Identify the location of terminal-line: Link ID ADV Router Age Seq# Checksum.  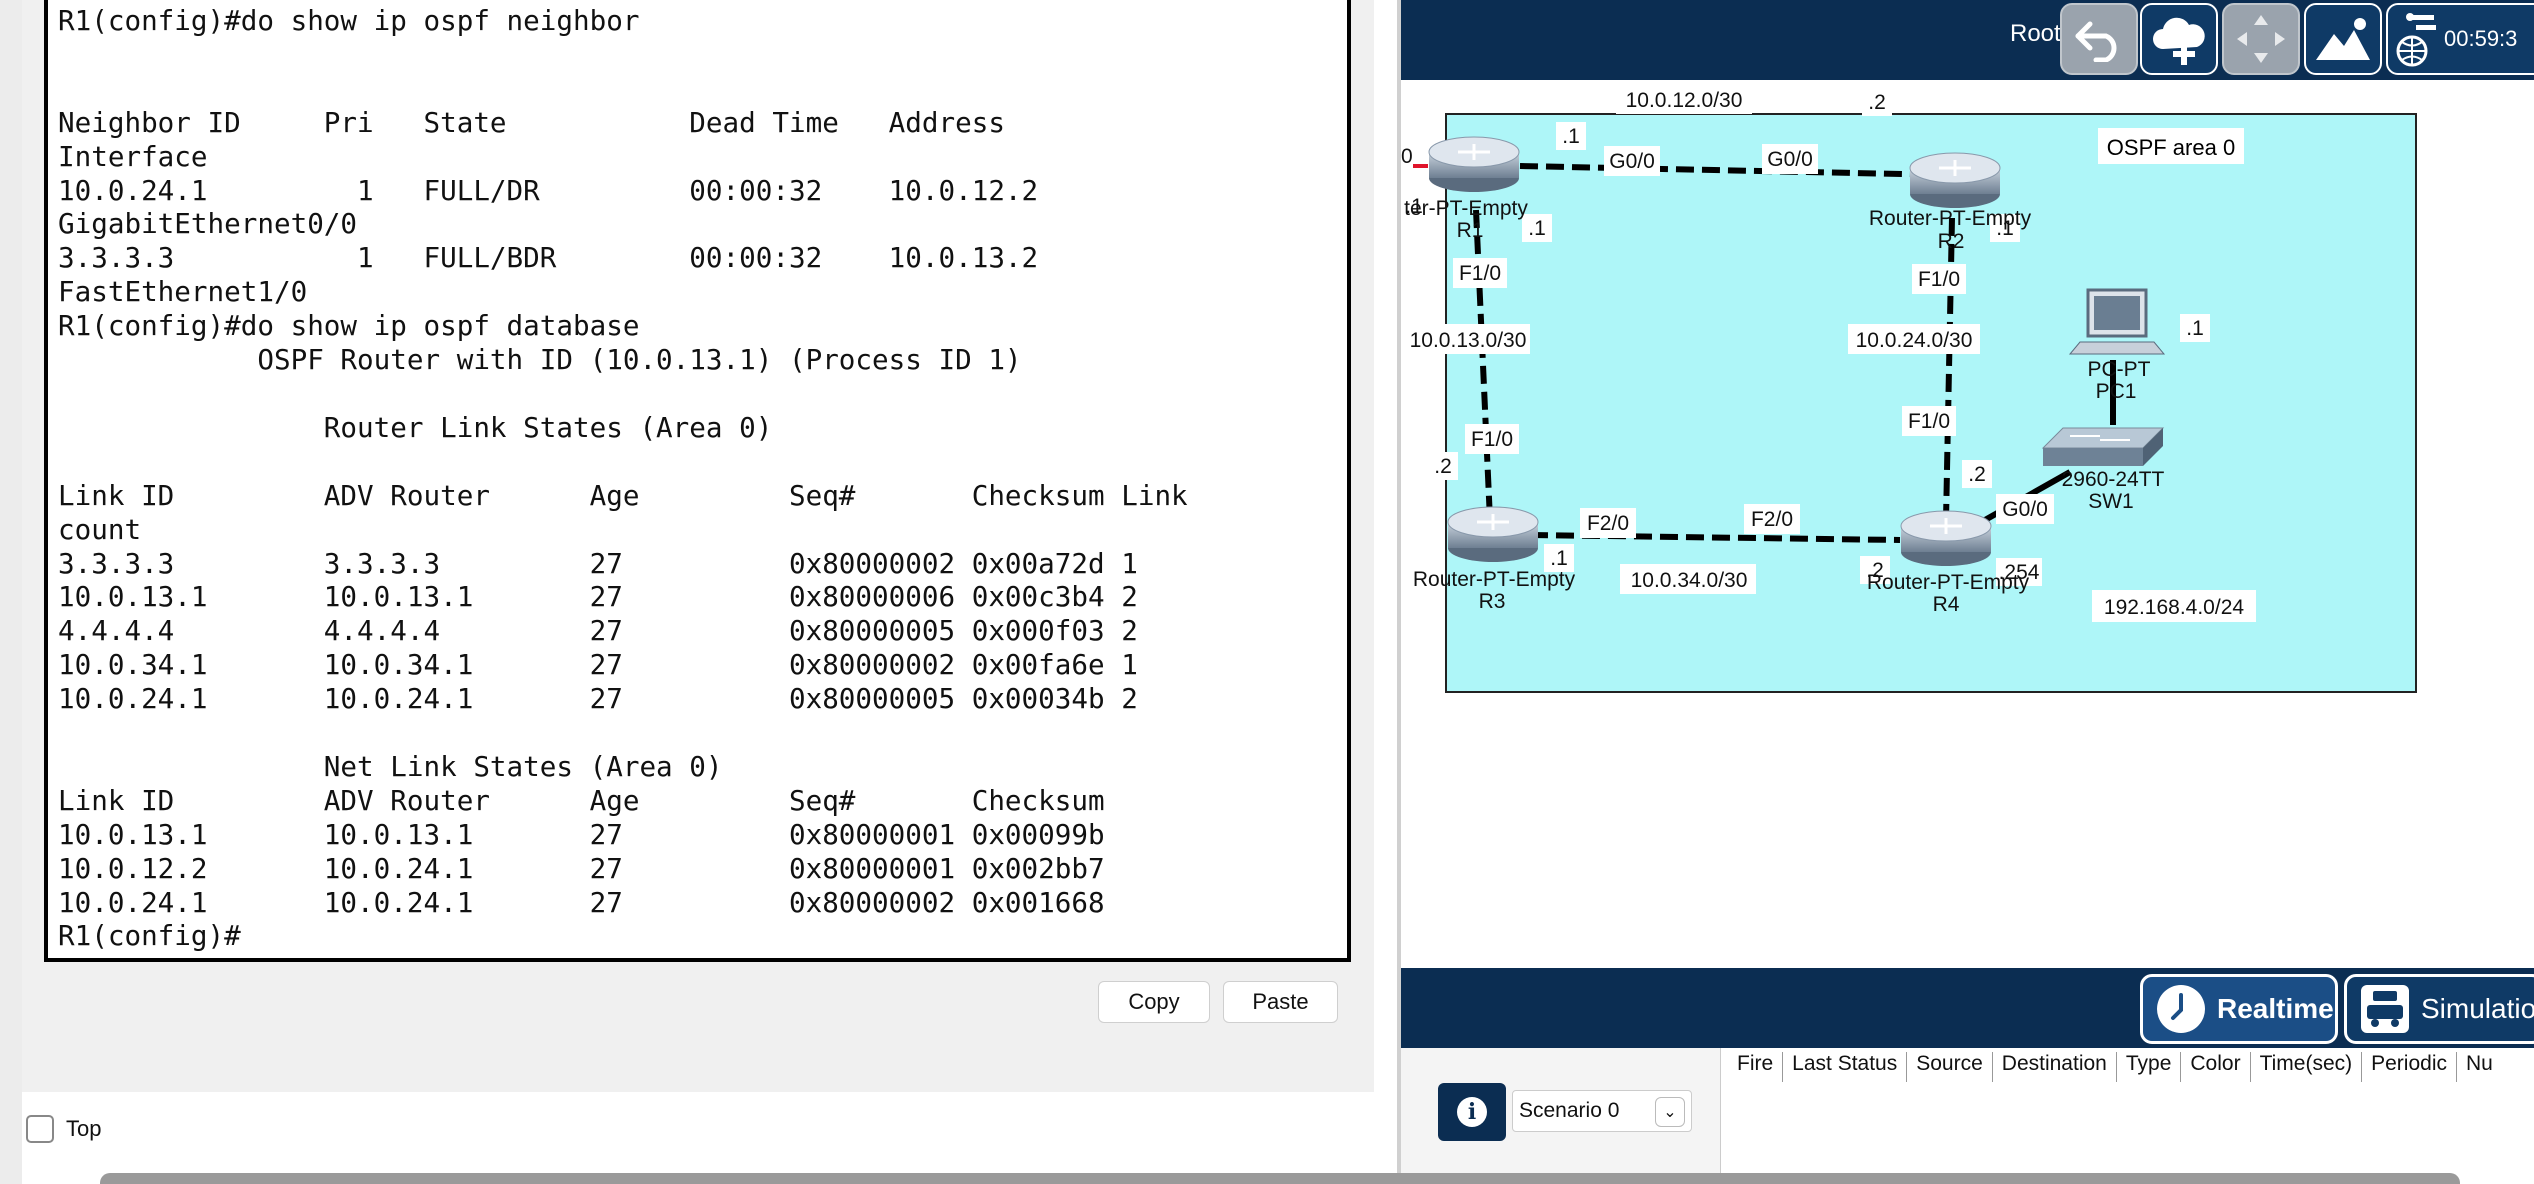
(581, 800).